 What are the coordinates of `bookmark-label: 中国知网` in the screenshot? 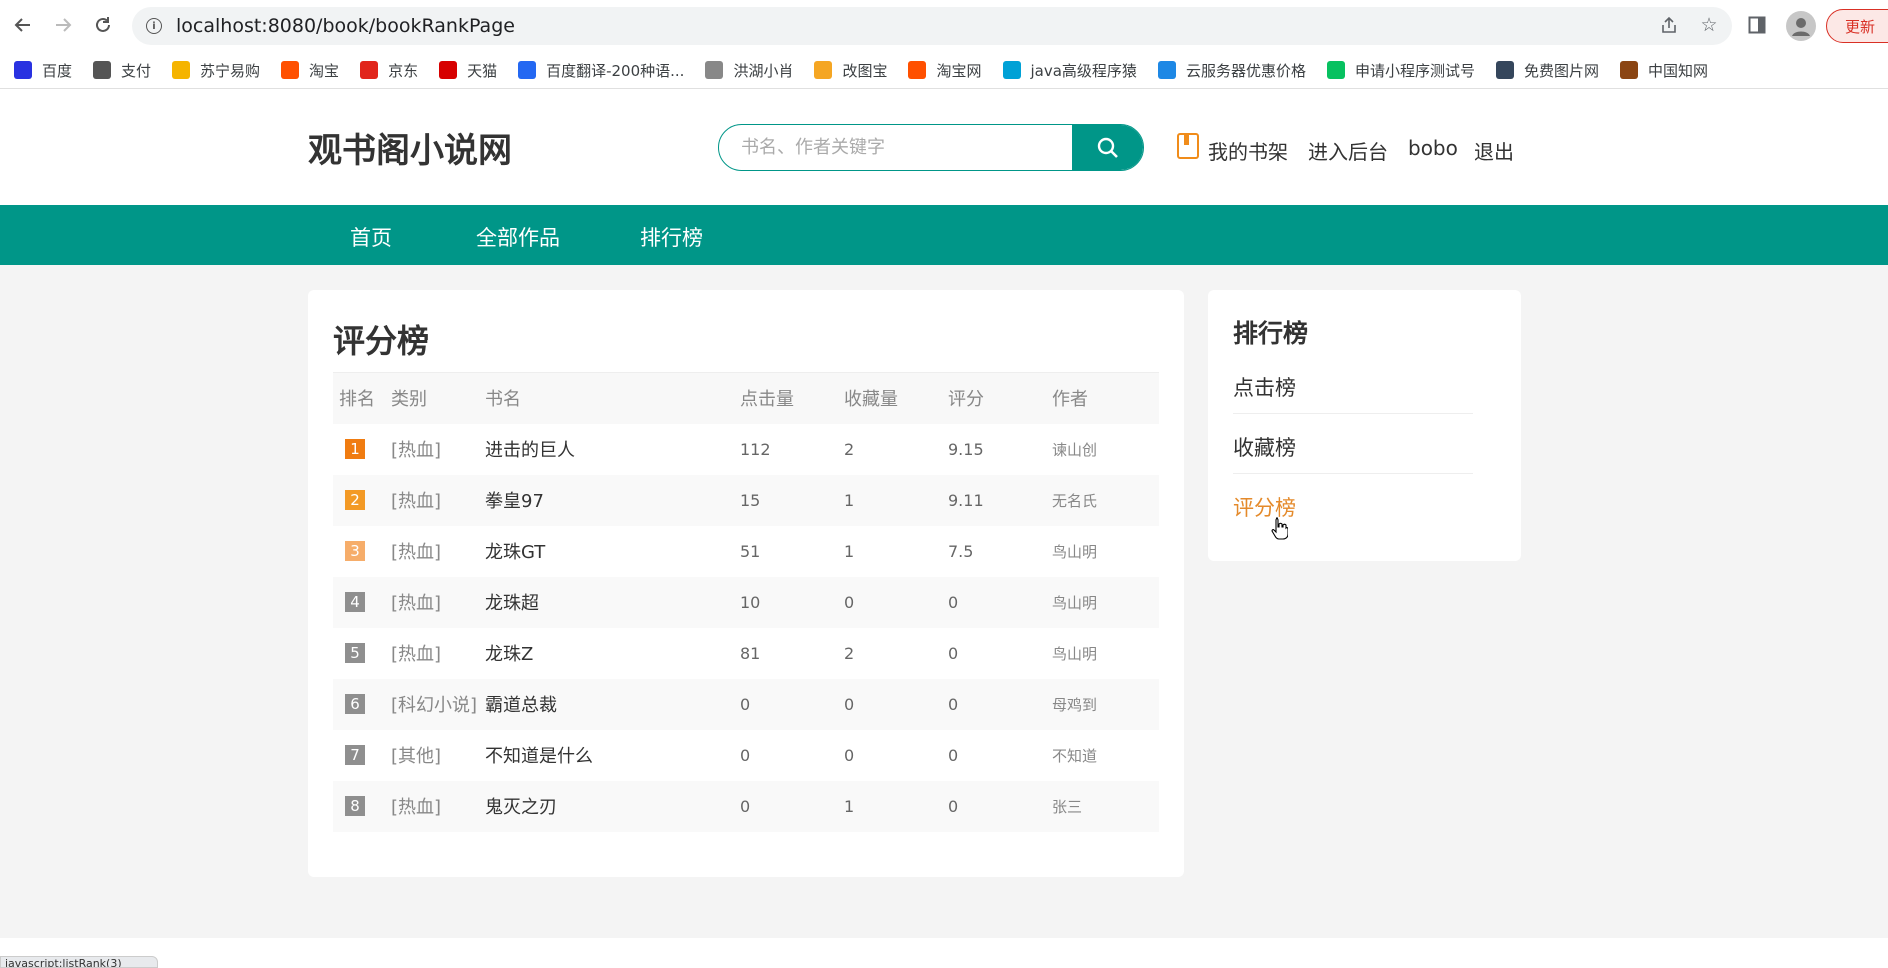 It's located at (1677, 70).